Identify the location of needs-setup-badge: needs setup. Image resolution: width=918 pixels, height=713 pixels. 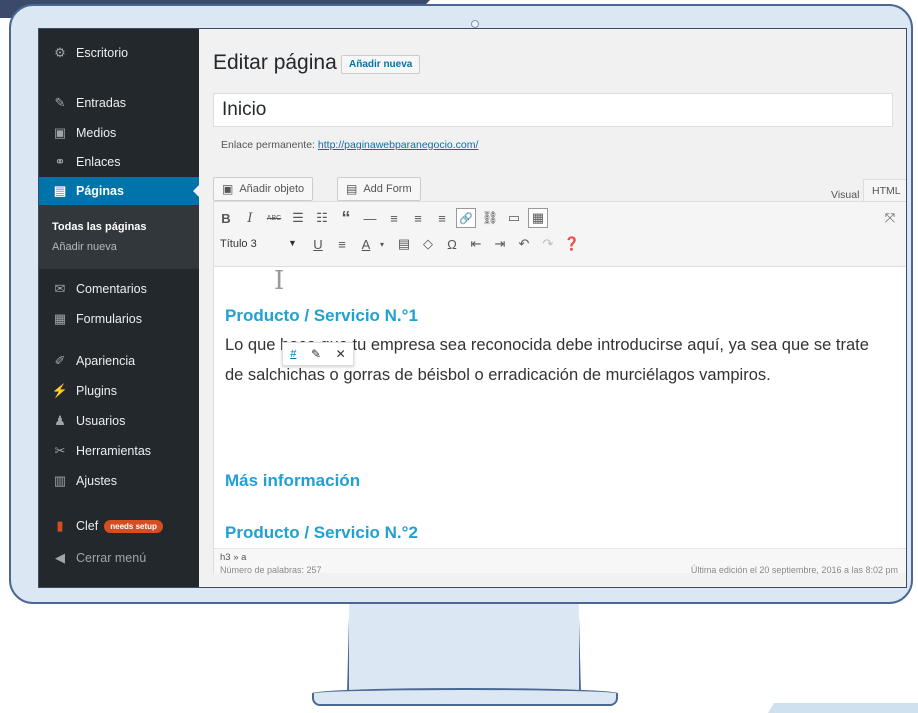
(133, 526).